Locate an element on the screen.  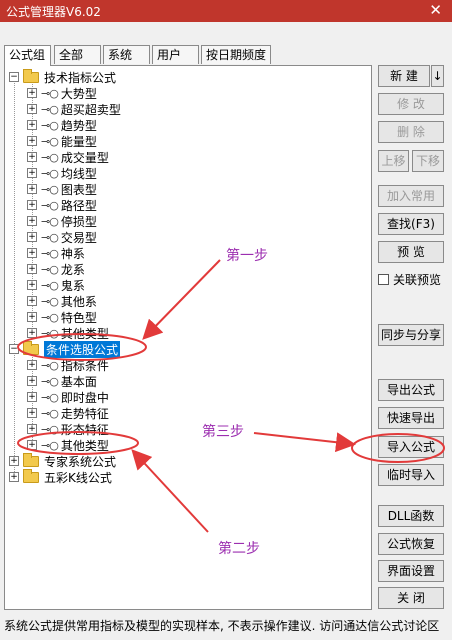
annotation-step3: 第三步 is located at coordinates (223, 432).